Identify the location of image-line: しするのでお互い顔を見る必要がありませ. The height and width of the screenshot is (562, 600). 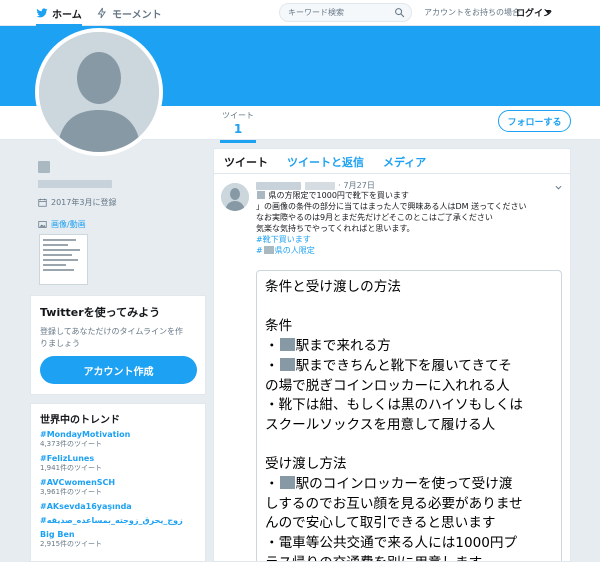
(394, 503).